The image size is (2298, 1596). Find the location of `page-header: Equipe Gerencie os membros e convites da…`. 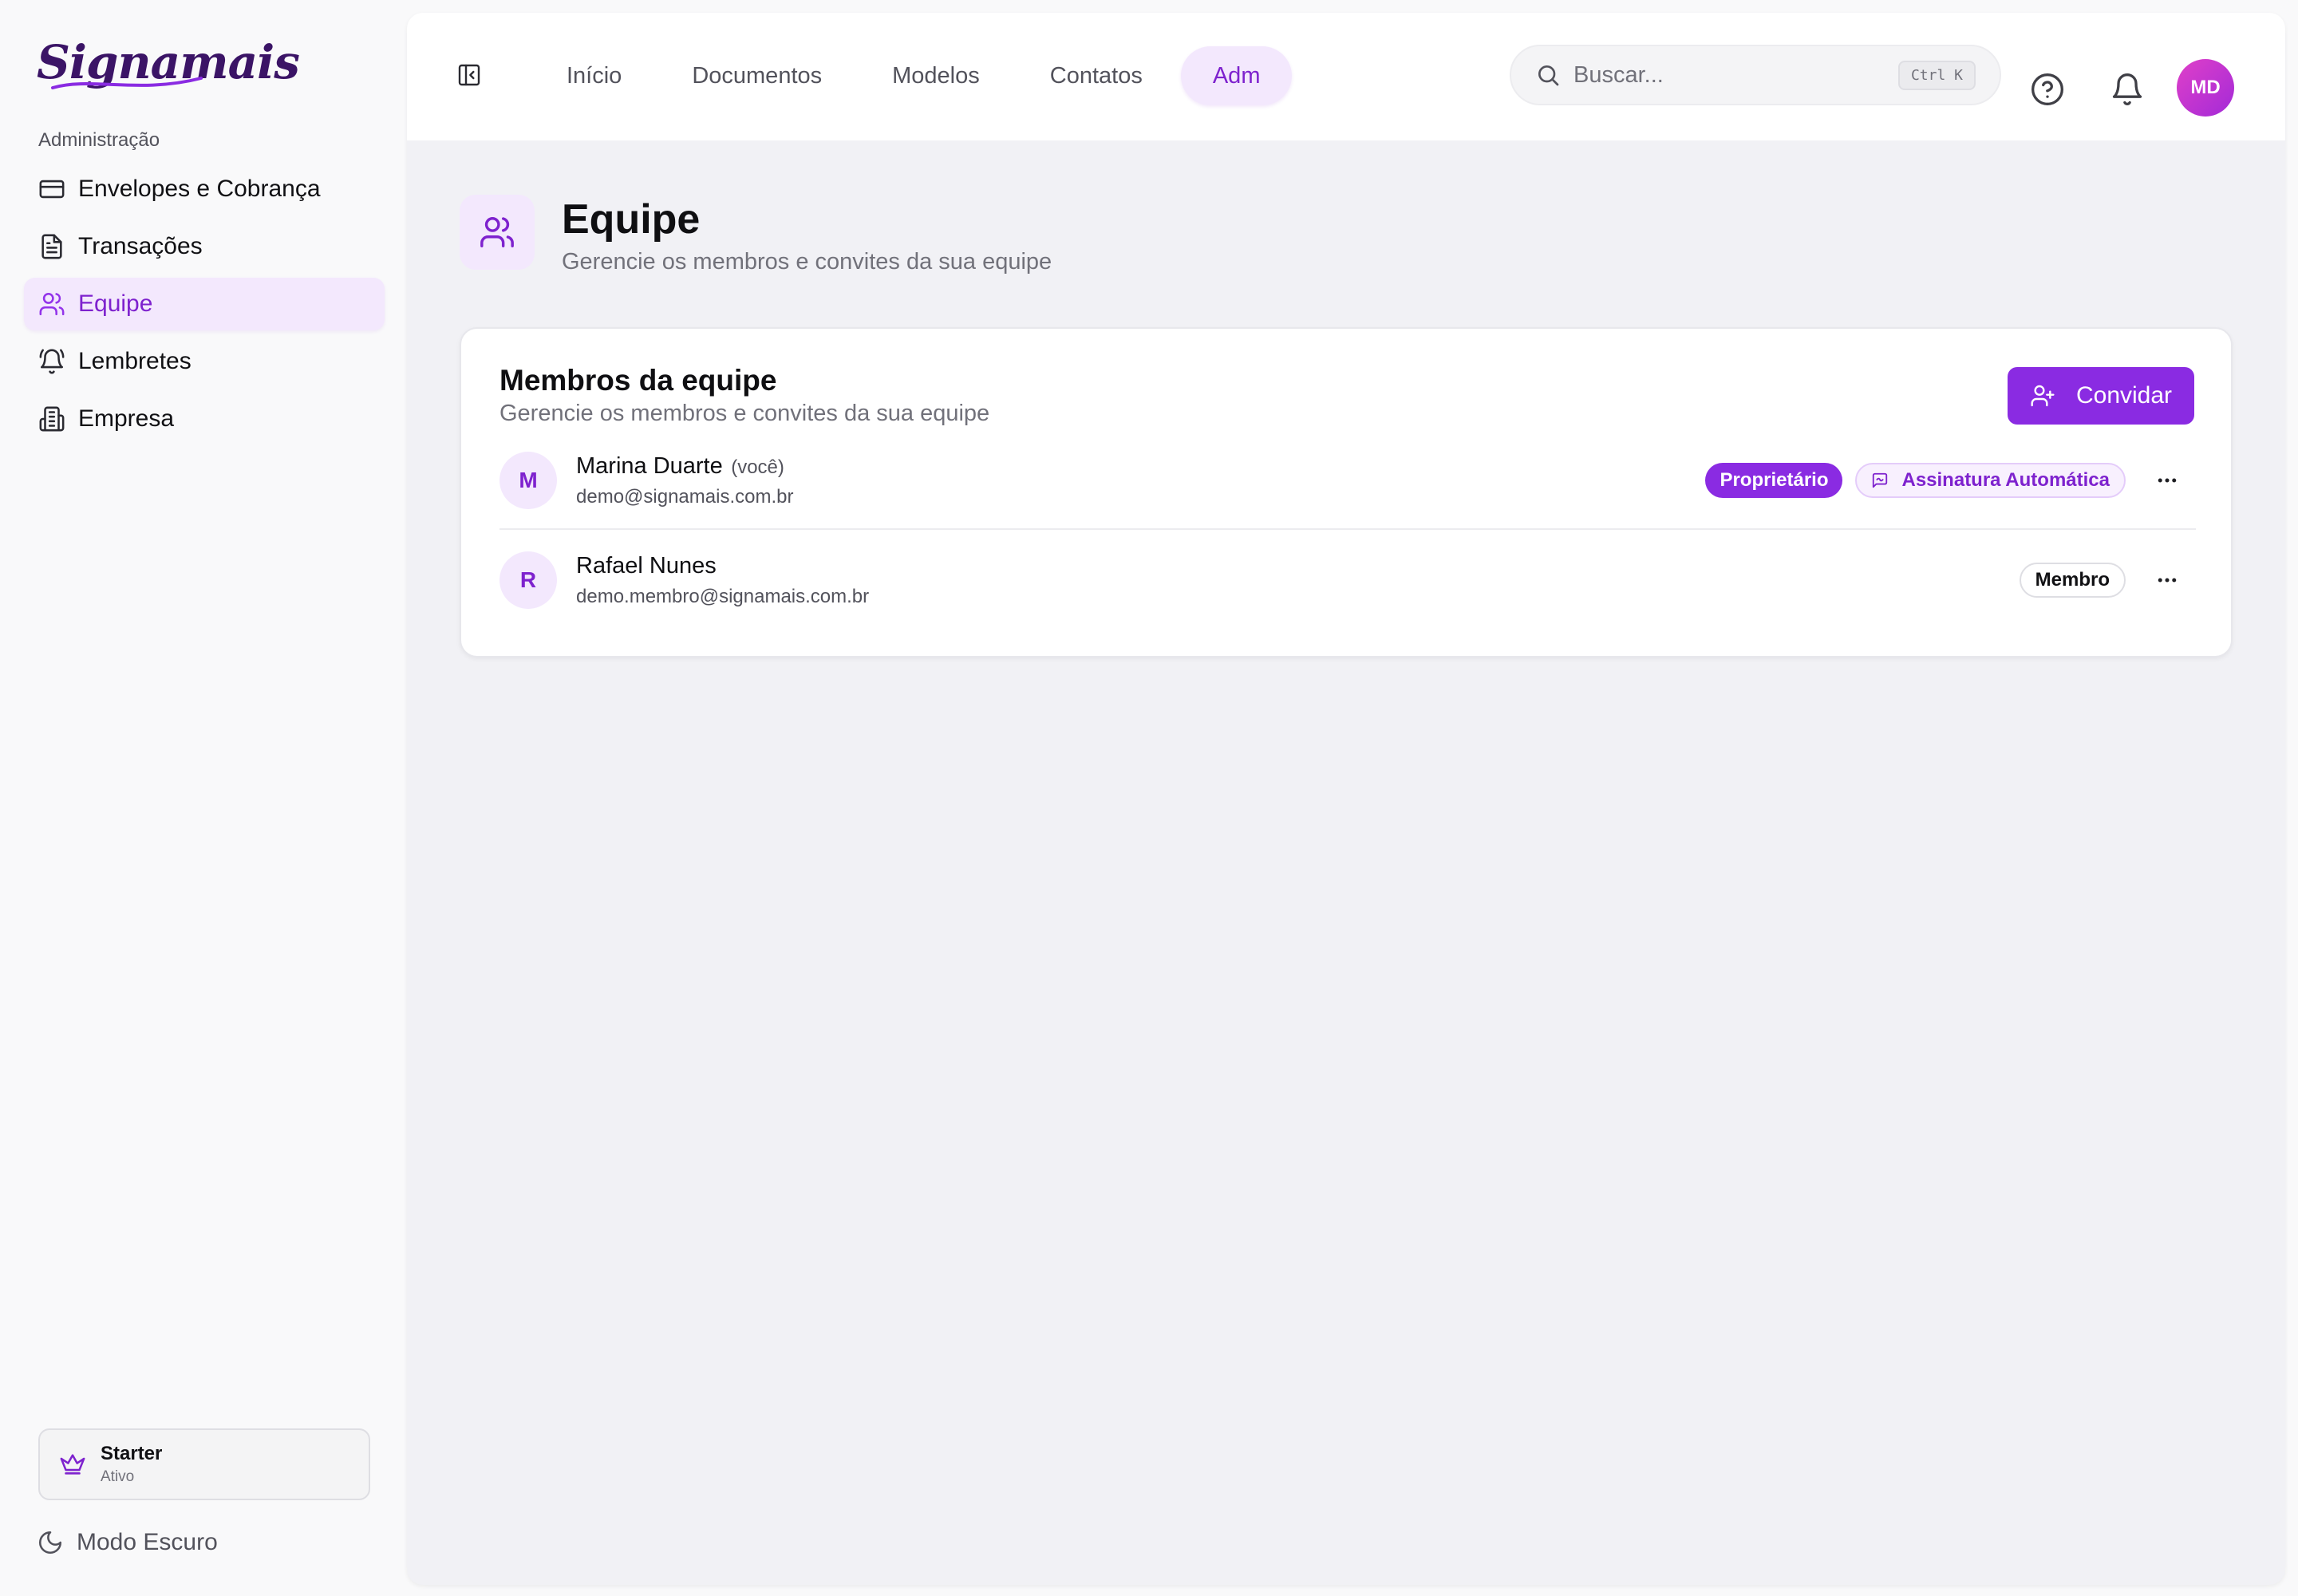

page-header: Equipe Gerencie os membros e convites da… is located at coordinates (756, 235).